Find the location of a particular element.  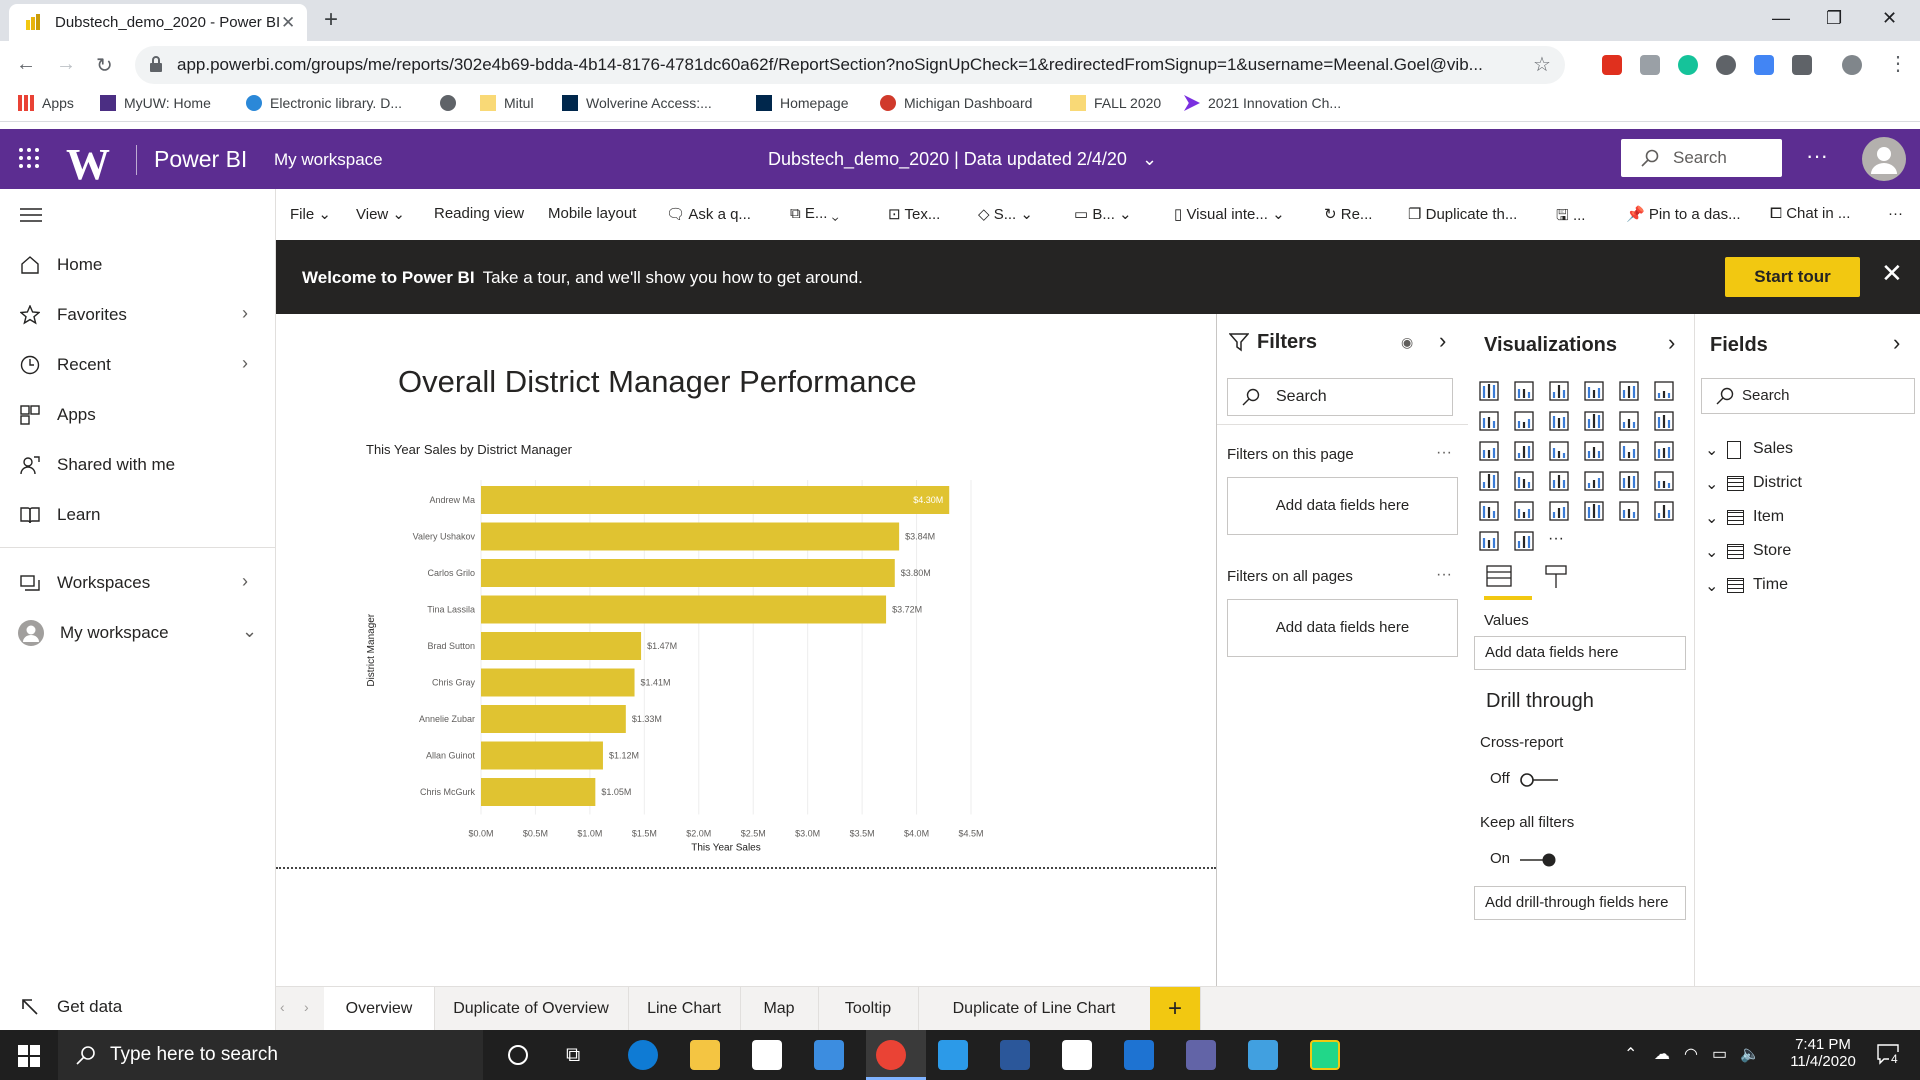

collapse-fields-icon: › is located at coordinates (1896, 343).